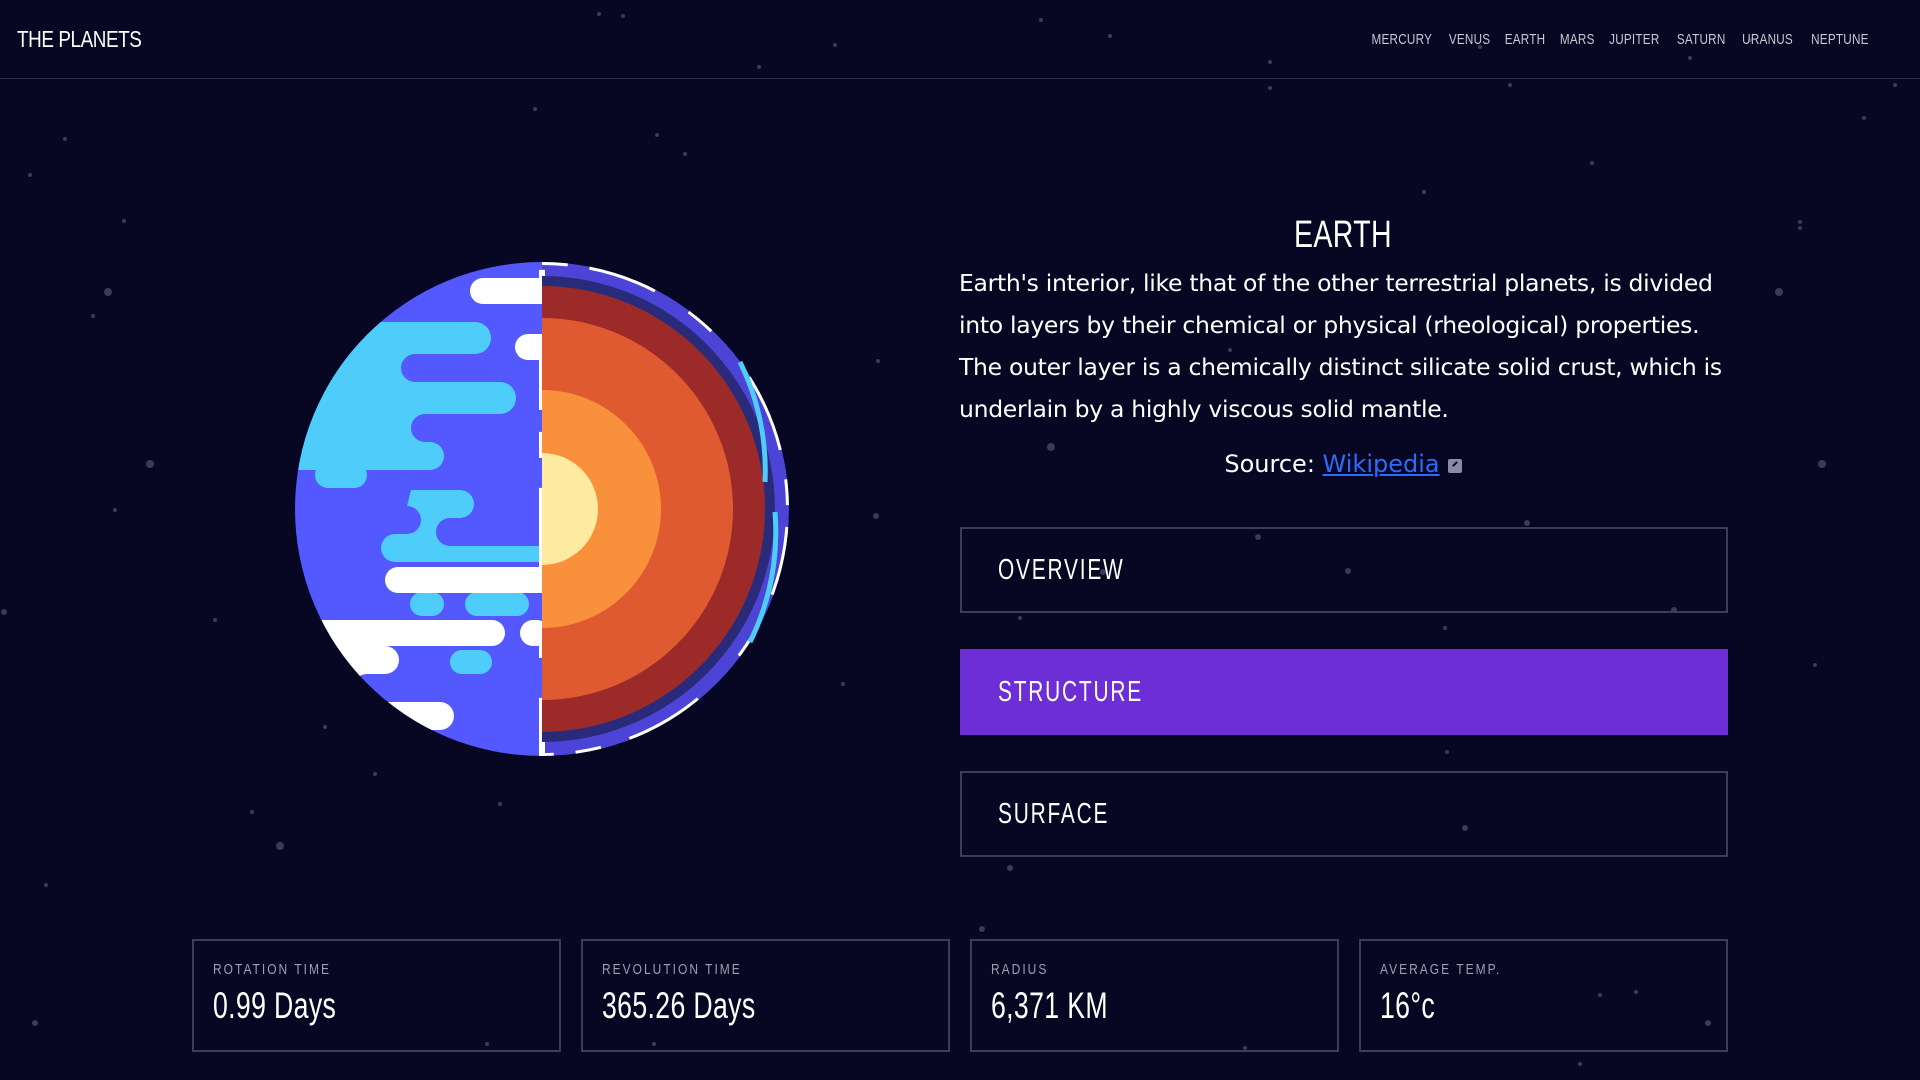 The width and height of the screenshot is (1920, 1080). I want to click on earth-structure-image, so click(542, 509).